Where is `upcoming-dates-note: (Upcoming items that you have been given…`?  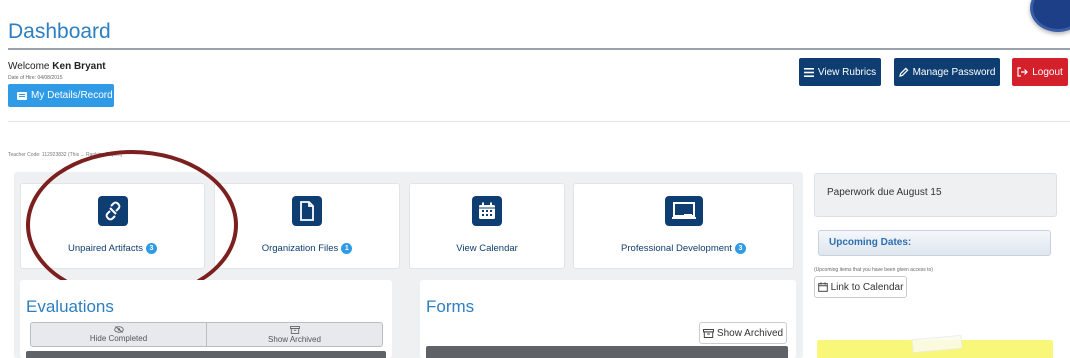 upcoming-dates-note: (Upcoming items that you have been given… is located at coordinates (873, 270).